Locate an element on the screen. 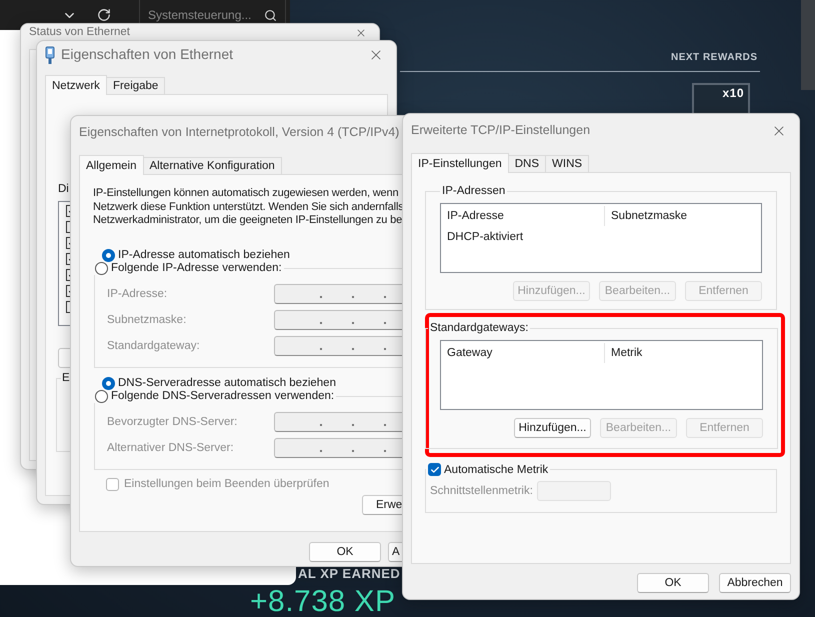 This screenshot has height=617, width=815. column-header: IP-Adresse is located at coordinates (522, 216).